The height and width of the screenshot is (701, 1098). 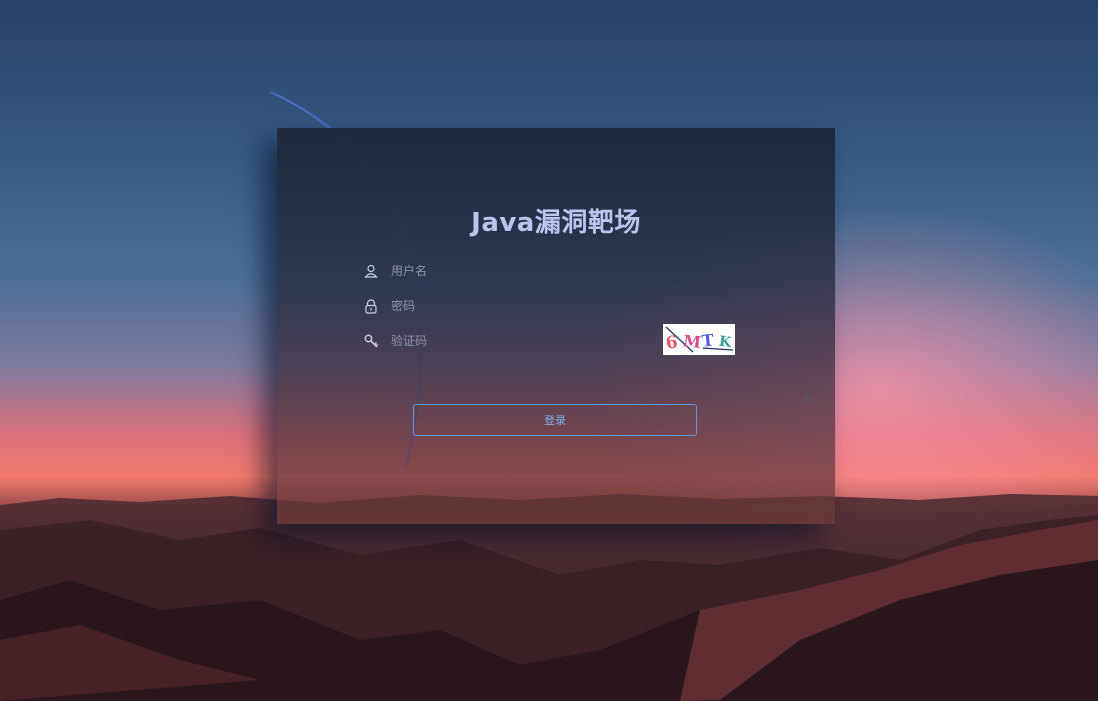 What do you see at coordinates (511, 341) in the screenshot?
I see `captcha-input` at bounding box center [511, 341].